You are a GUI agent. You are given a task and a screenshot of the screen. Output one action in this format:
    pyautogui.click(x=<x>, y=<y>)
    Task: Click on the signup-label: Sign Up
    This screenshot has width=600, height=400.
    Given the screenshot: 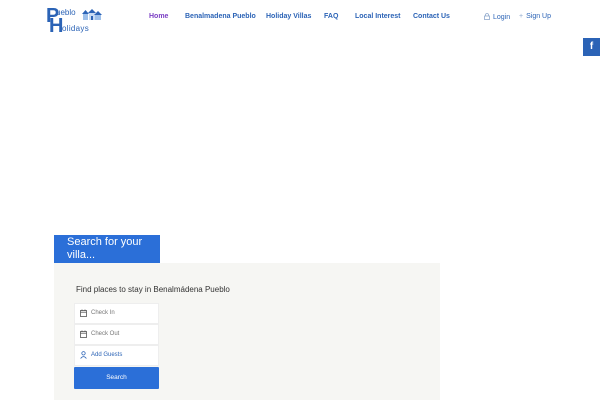 What is the action you would take?
    pyautogui.click(x=538, y=16)
    